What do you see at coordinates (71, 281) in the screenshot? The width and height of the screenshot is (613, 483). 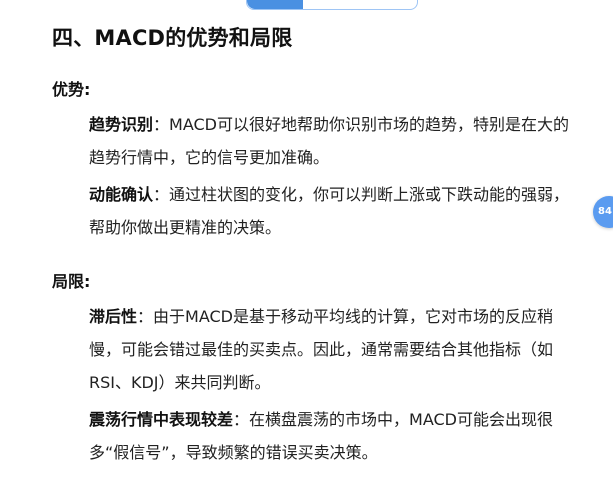 I see `limitations-label: 局限:` at bounding box center [71, 281].